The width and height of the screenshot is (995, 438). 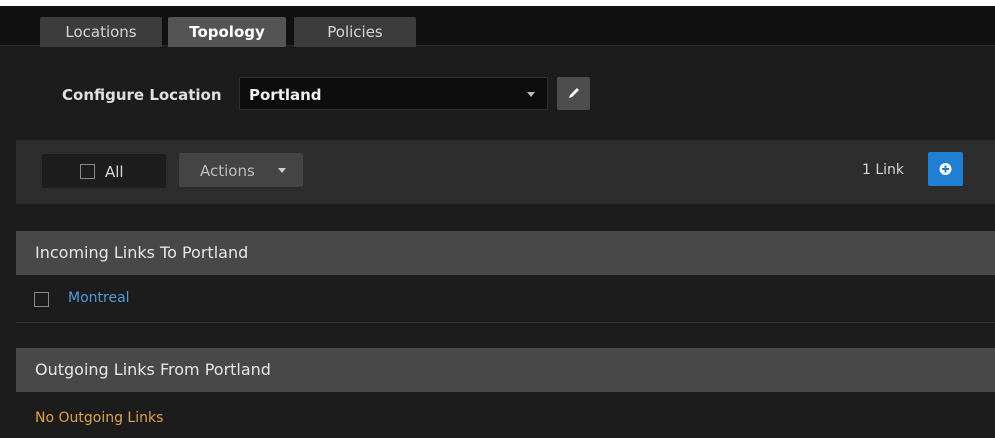 What do you see at coordinates (285, 95) in the screenshot?
I see `location-select-value: Portland` at bounding box center [285, 95].